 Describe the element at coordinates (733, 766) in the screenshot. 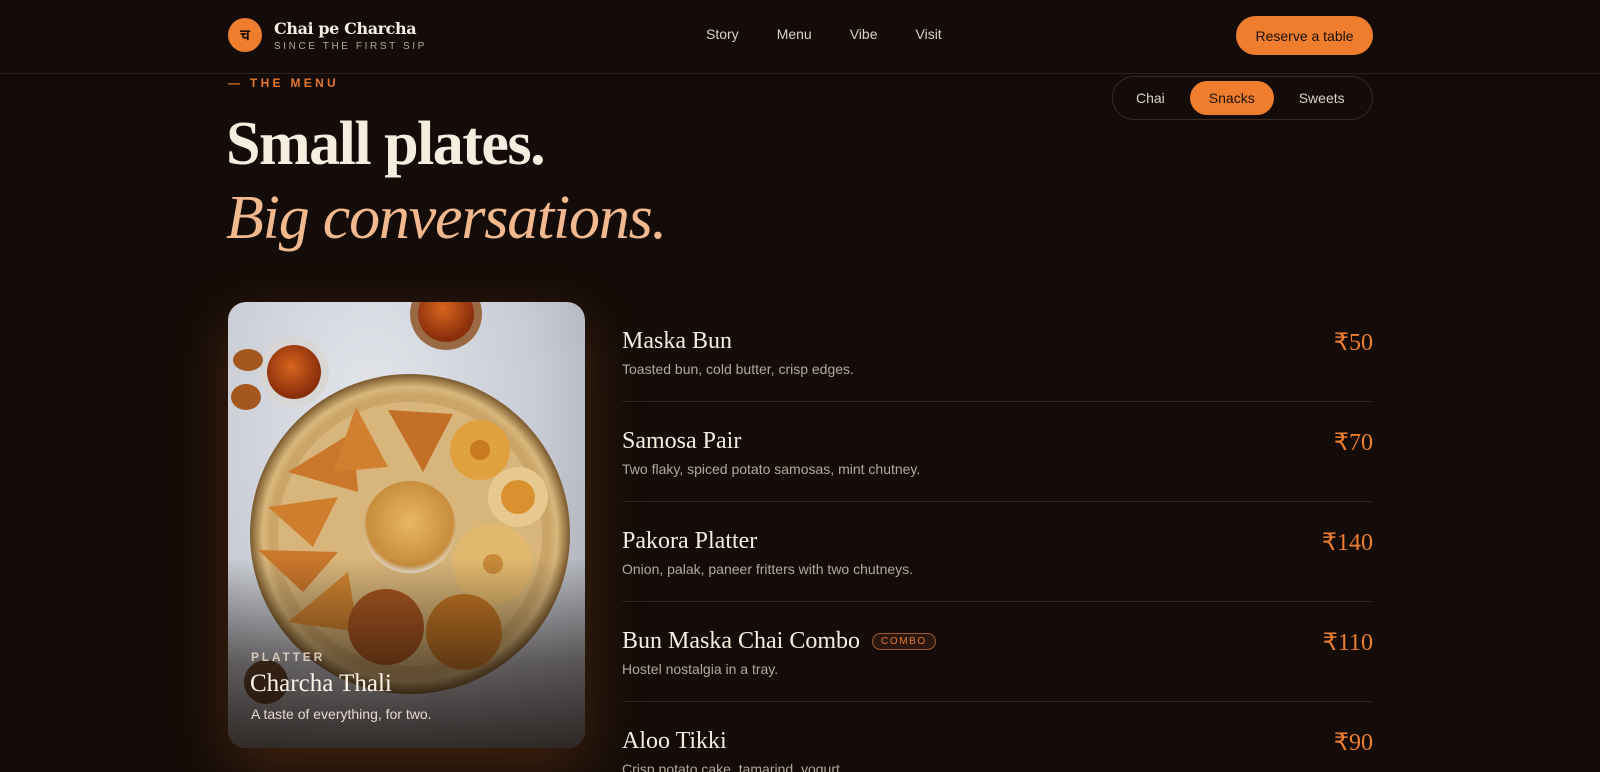

I see `menu-item-description: Crisp potato cake, tamarind, yogurt.` at that location.